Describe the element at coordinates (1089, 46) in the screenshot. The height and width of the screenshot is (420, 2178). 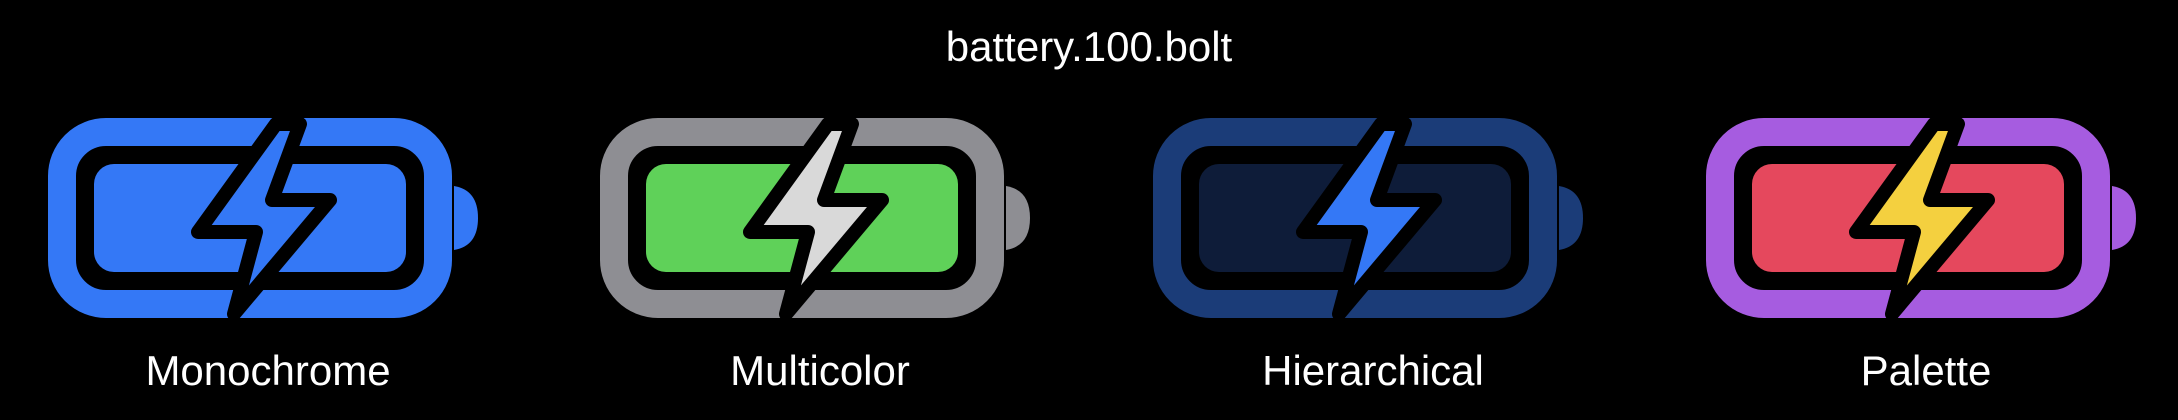
I see `symbol-name-title: battery.100.bolt` at that location.